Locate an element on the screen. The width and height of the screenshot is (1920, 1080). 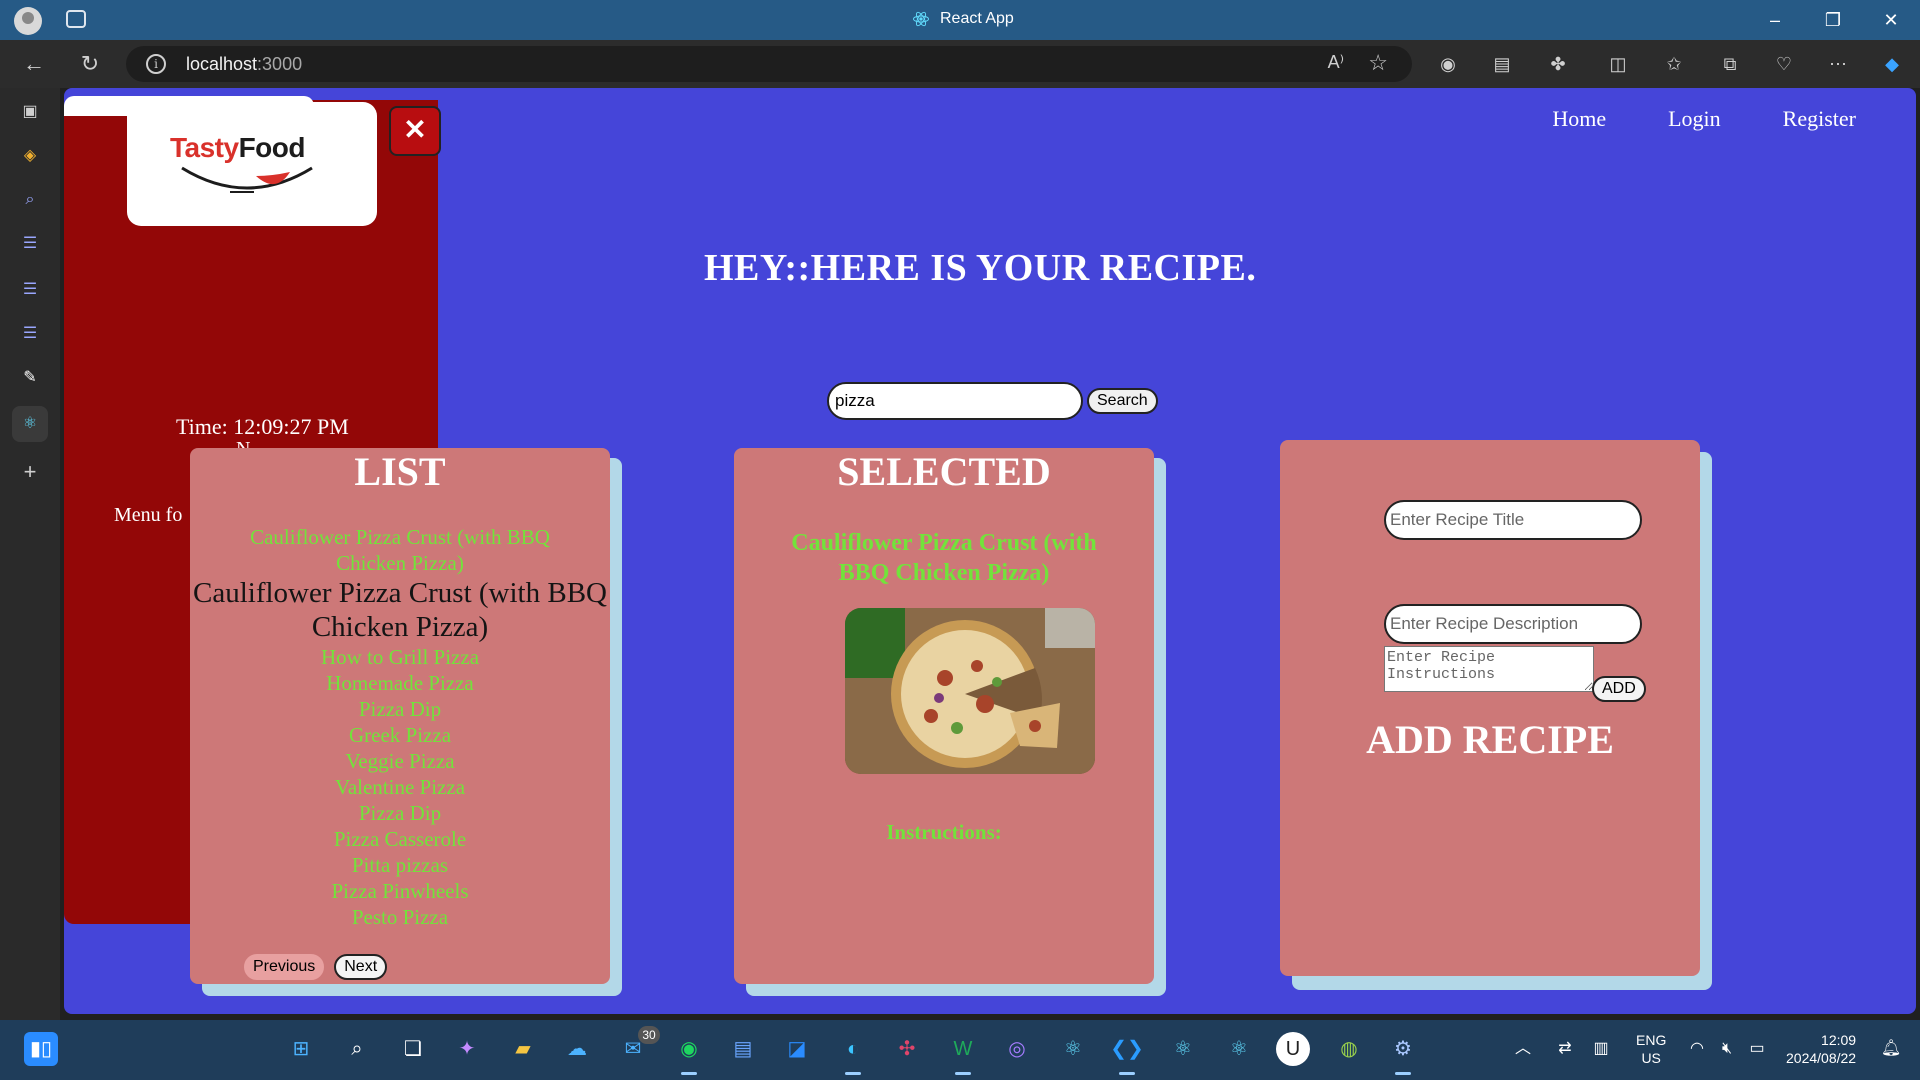
recipe-list-item: Pesto Pizza is located at coordinates (400, 917).